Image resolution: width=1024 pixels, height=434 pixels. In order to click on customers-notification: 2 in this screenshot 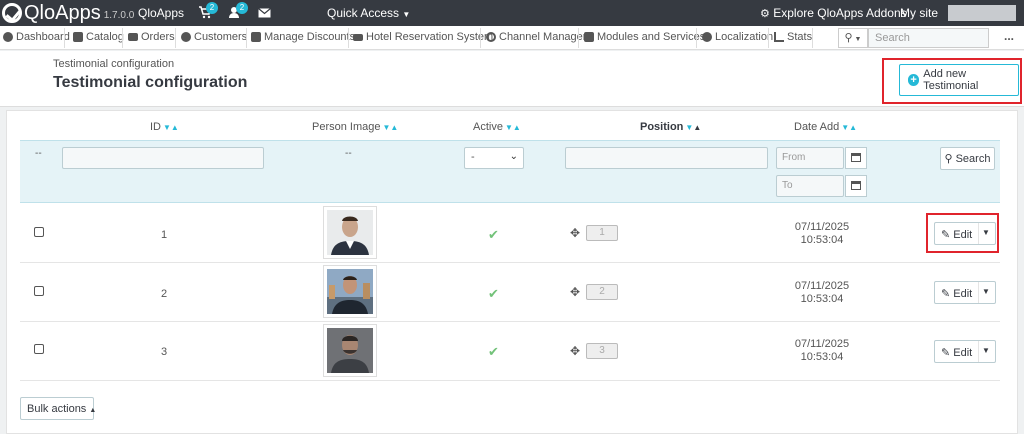, I will do `click(238, 10)`.